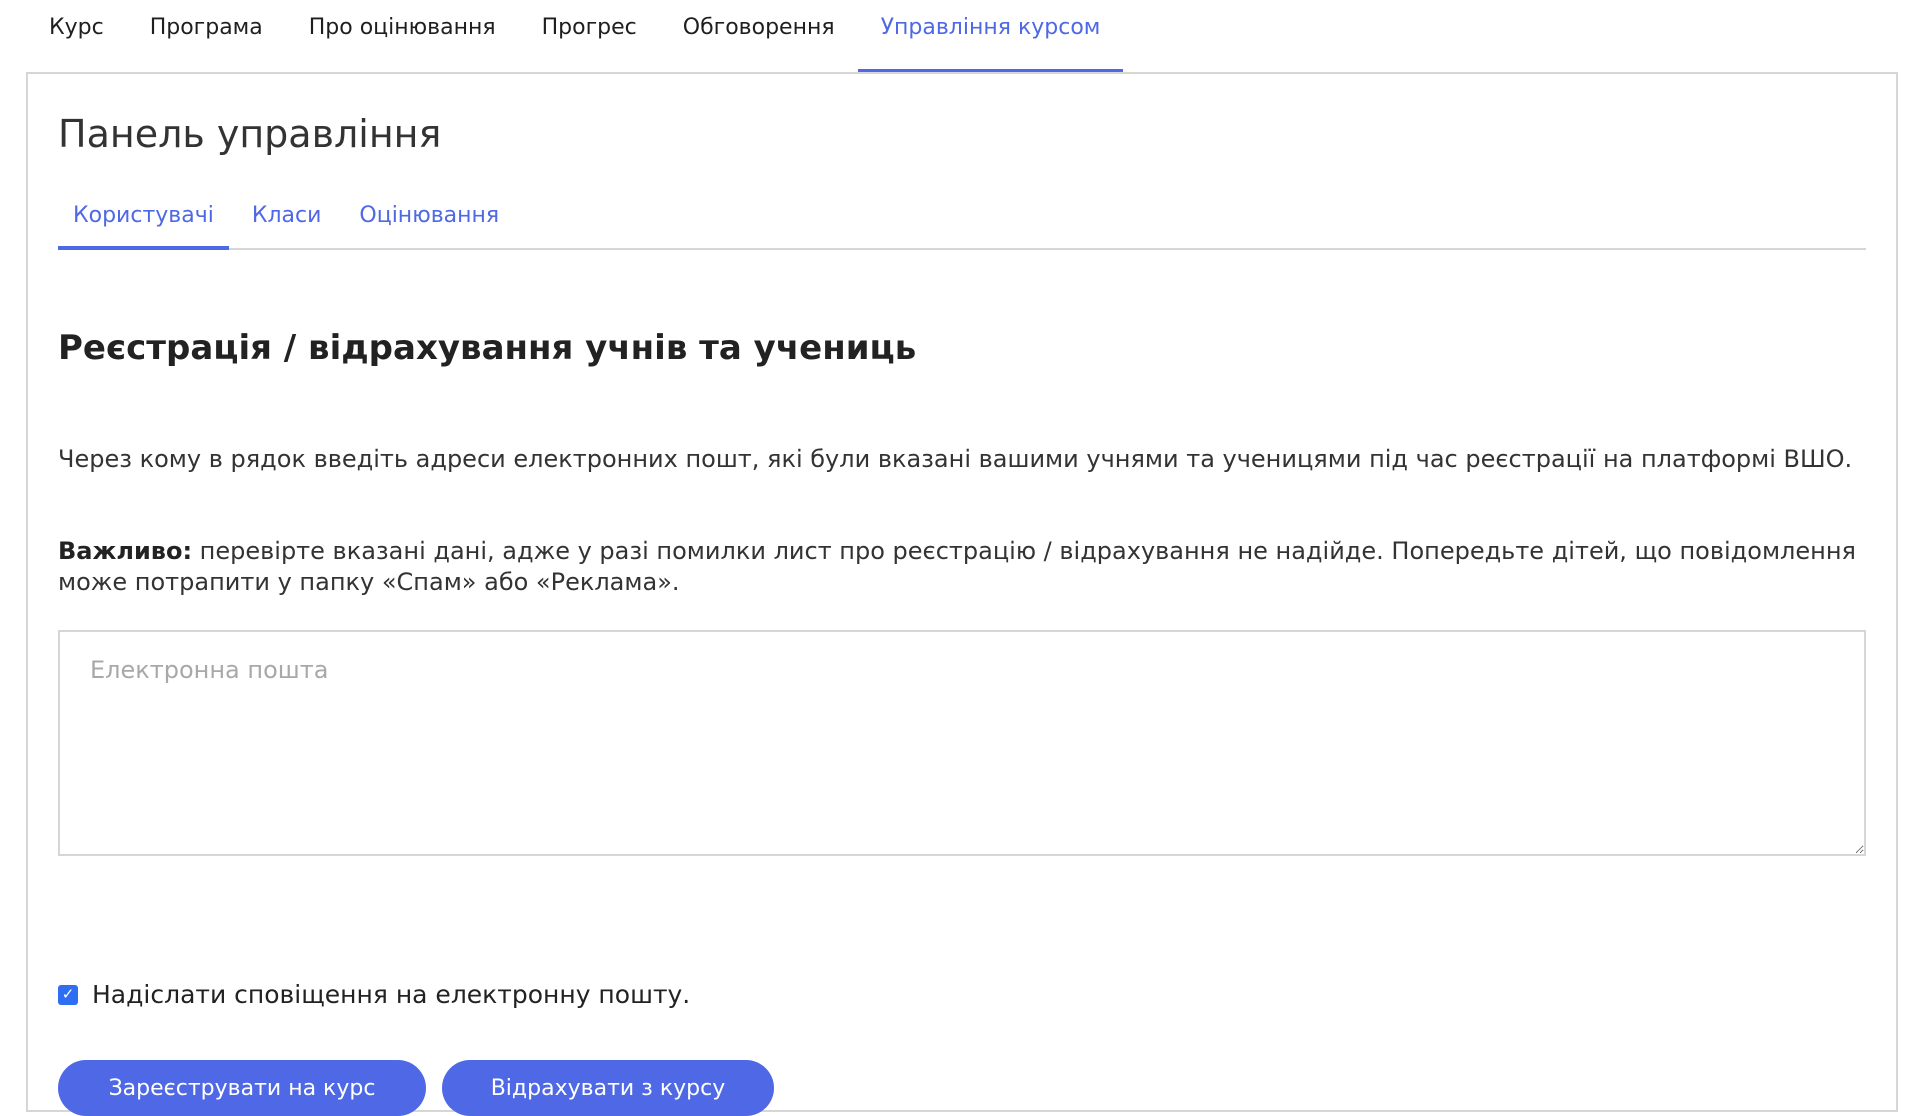 This screenshot has height=1116, width=1920. Describe the element at coordinates (206, 37) in the screenshot. I see `tab-program: Програма` at that location.